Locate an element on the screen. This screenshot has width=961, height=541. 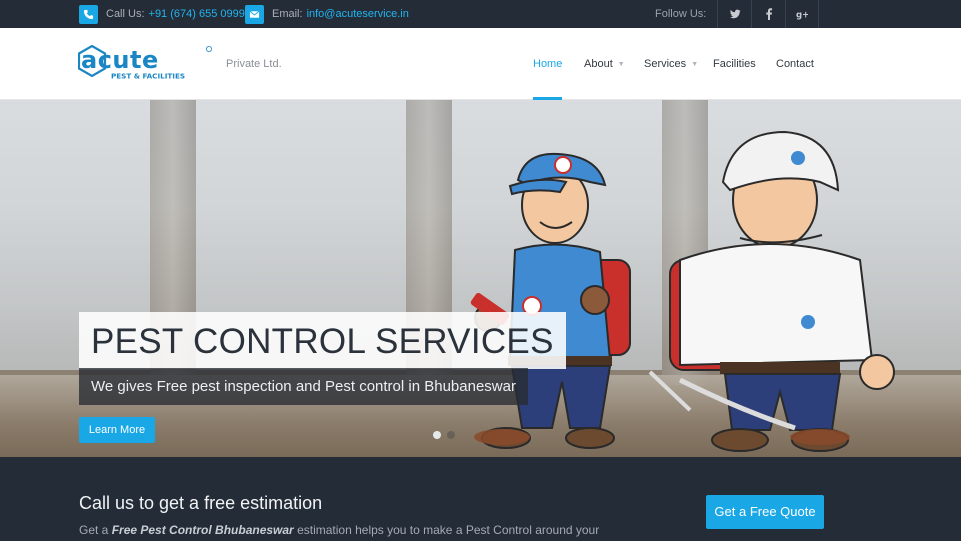
slider-dot-active is located at coordinates (437, 435).